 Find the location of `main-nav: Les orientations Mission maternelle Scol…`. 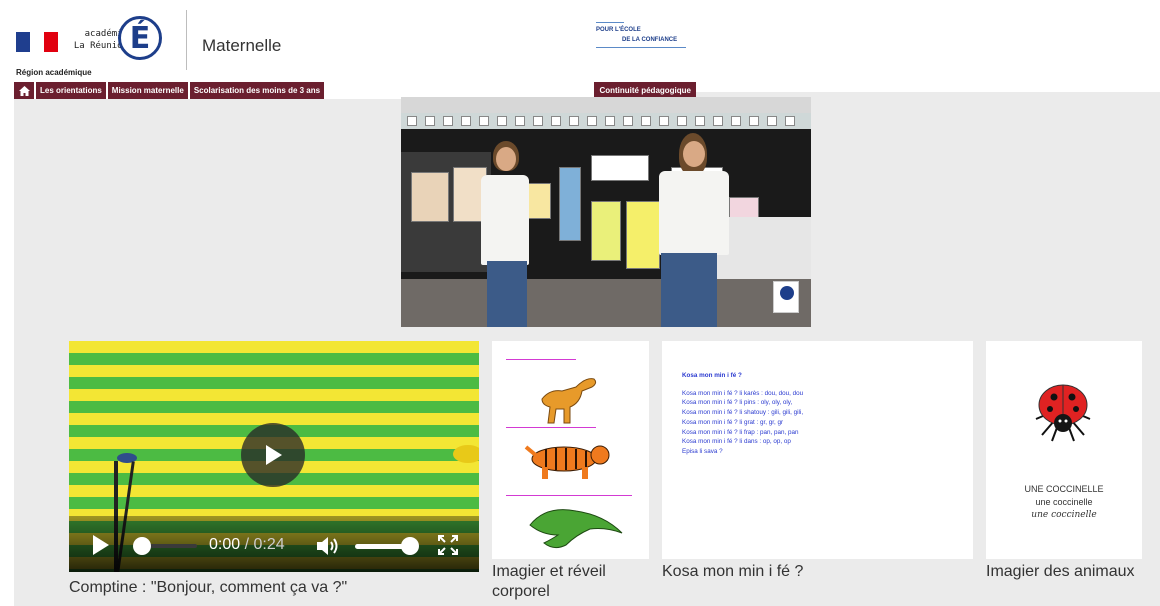

main-nav: Les orientations Mission maternelle Scol… is located at coordinates (170, 90).